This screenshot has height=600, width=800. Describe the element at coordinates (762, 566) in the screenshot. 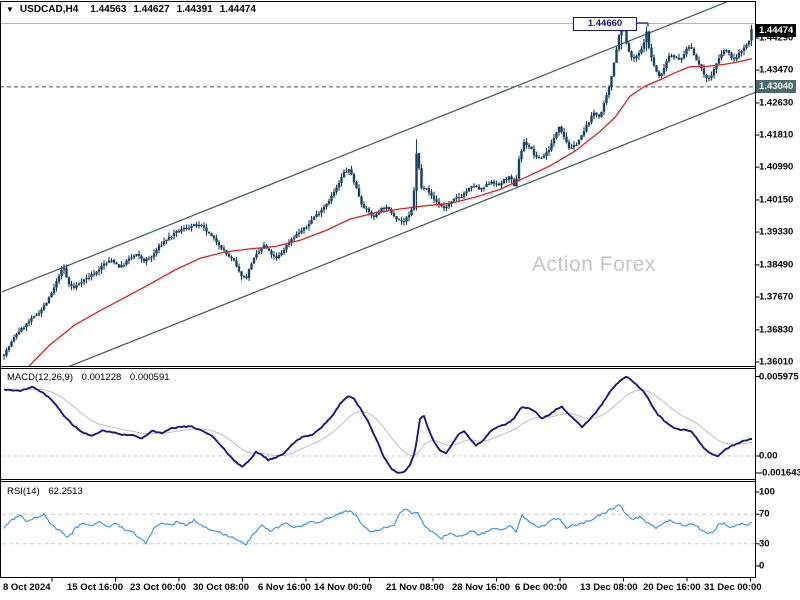

I see `rsi-axis-label: 0` at that location.